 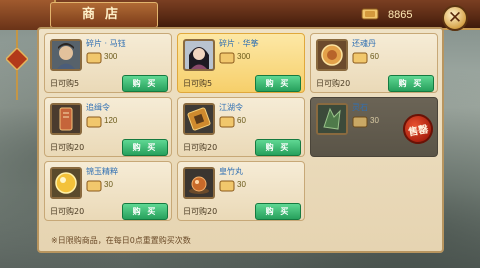 I want to click on sold-out-seal: 售罄, so click(x=418, y=129).